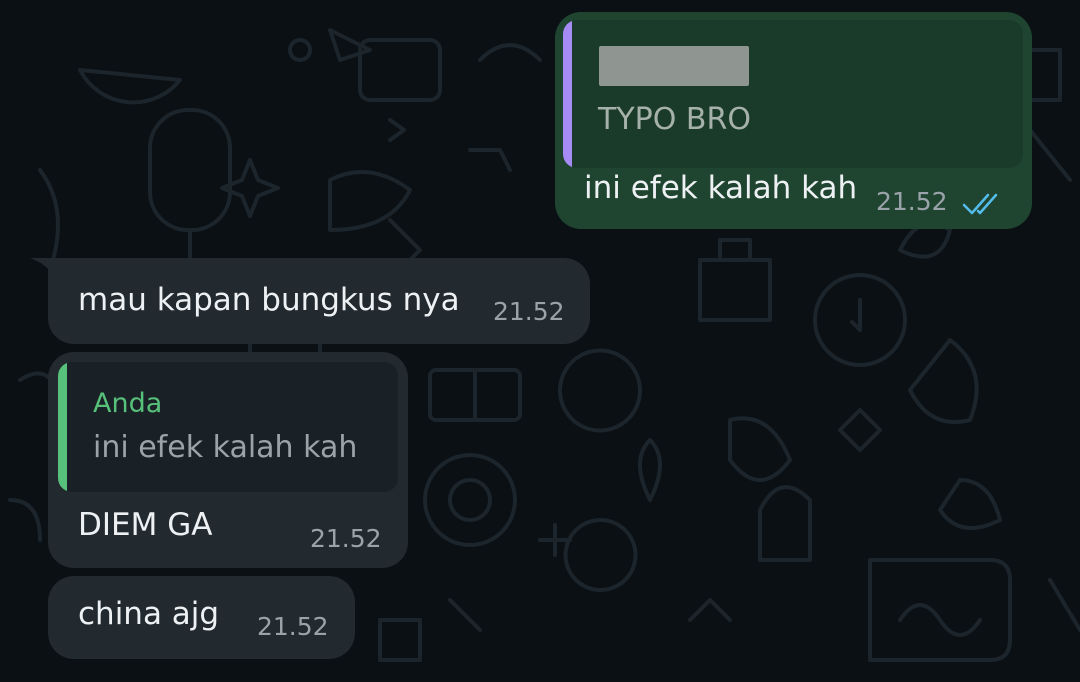 Image resolution: width=1080 pixels, height=682 pixels. I want to click on message-text: china ajg, so click(149, 614).